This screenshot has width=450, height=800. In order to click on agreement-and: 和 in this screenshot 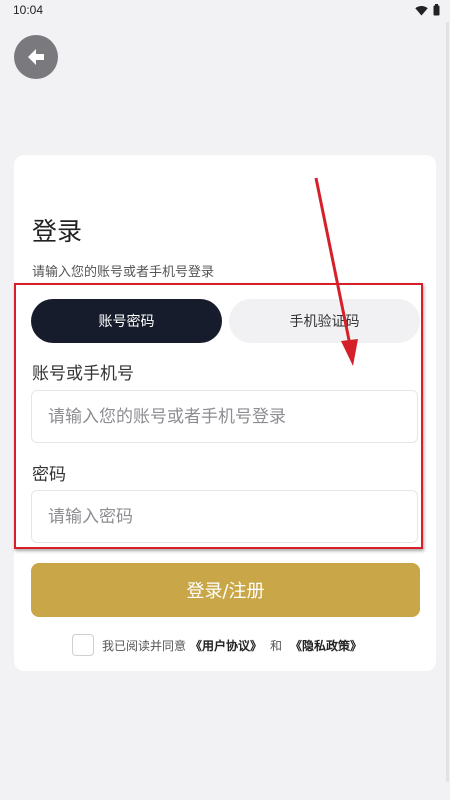, I will do `click(276, 645)`.